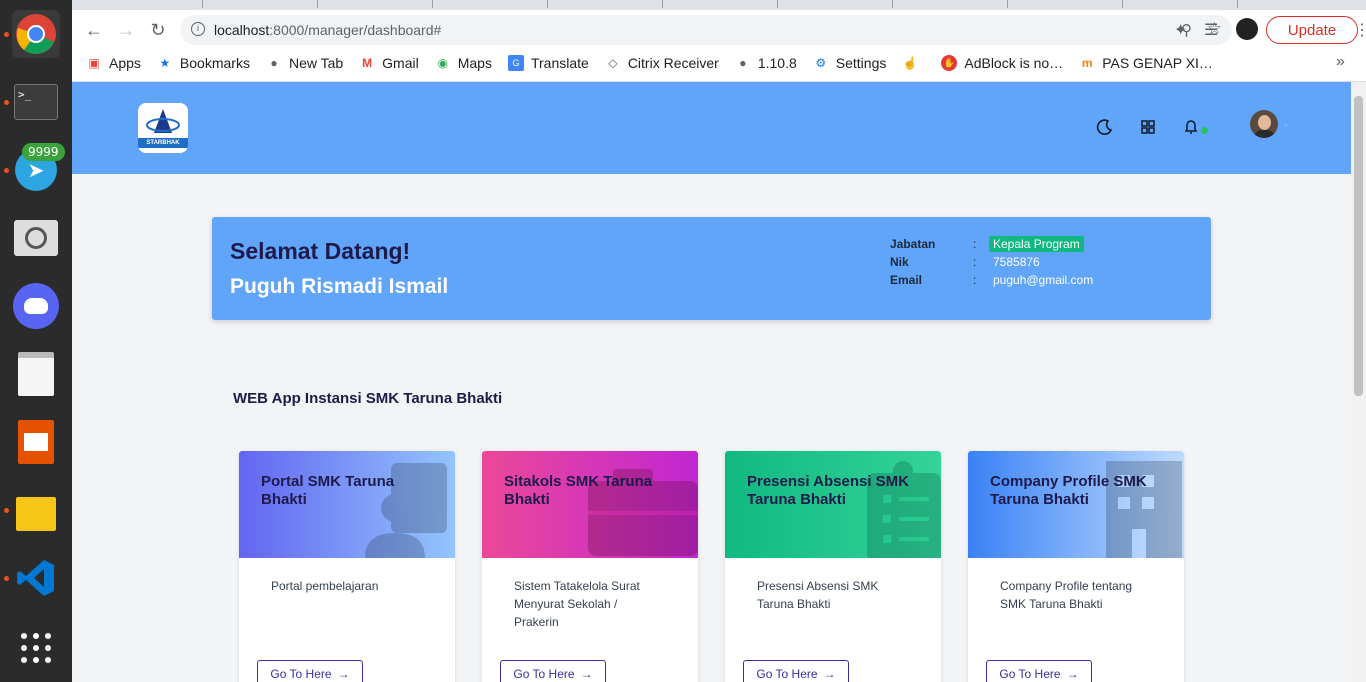 The image size is (1366, 682). I want to click on reload-icon: ↻, so click(158, 30).